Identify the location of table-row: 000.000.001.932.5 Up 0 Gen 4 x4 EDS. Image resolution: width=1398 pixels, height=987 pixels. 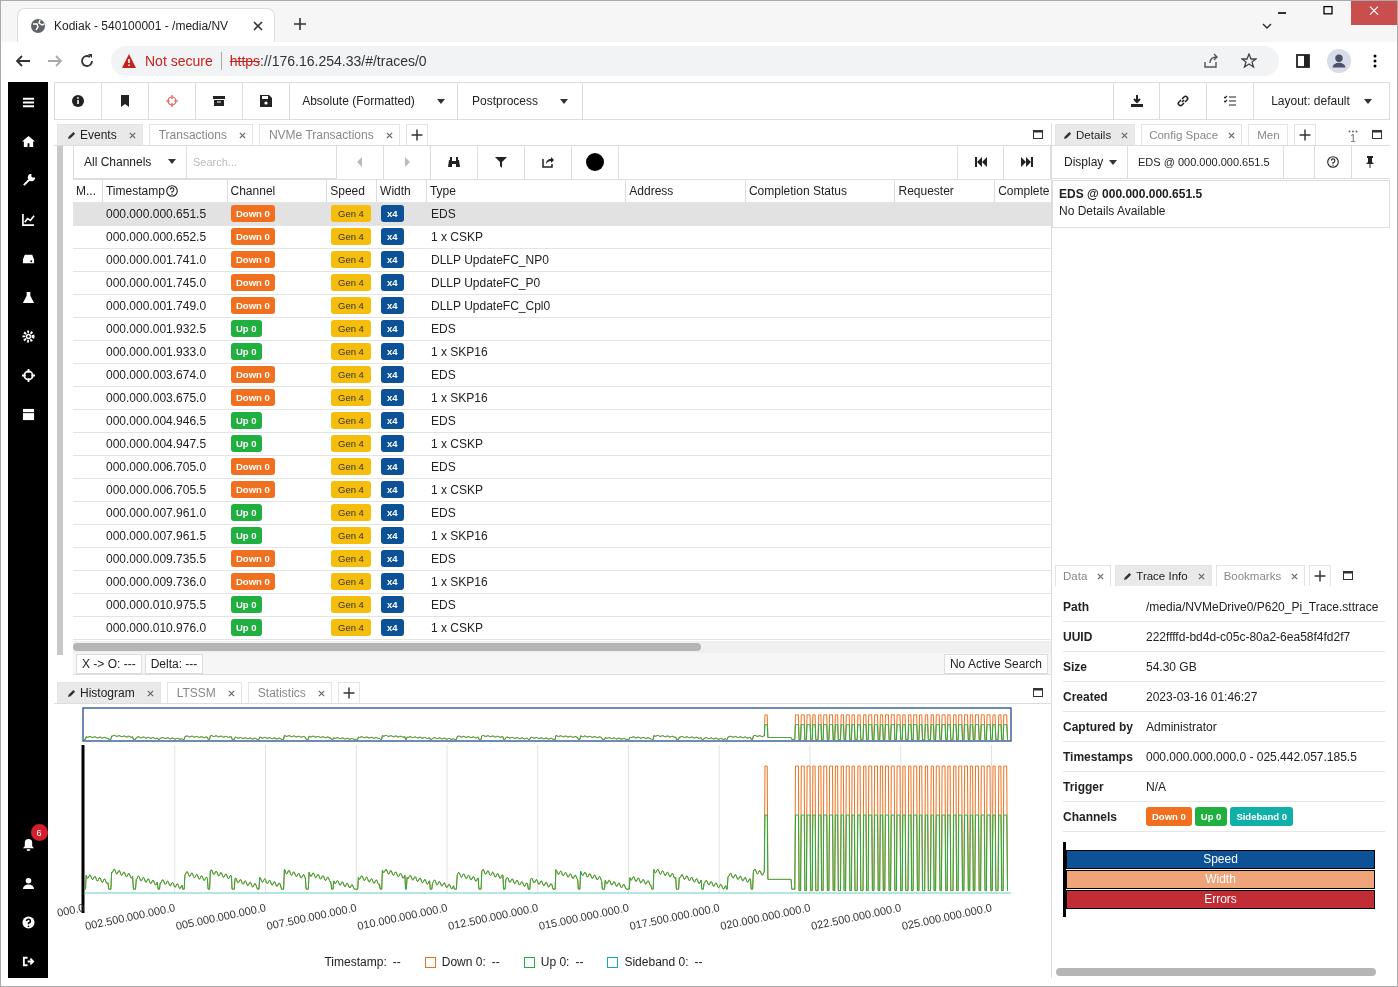
(562, 329).